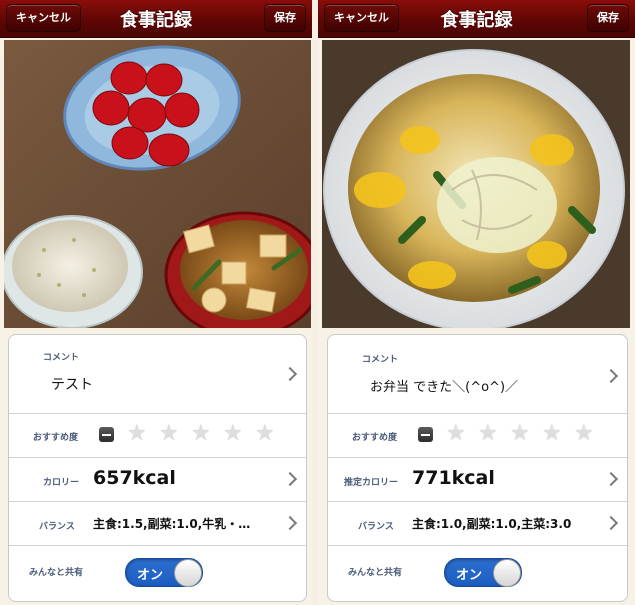 This screenshot has width=635, height=605. What do you see at coordinates (444, 387) in the screenshot?
I see `comment-value: お弁当 できた＼(^o^)／` at bounding box center [444, 387].